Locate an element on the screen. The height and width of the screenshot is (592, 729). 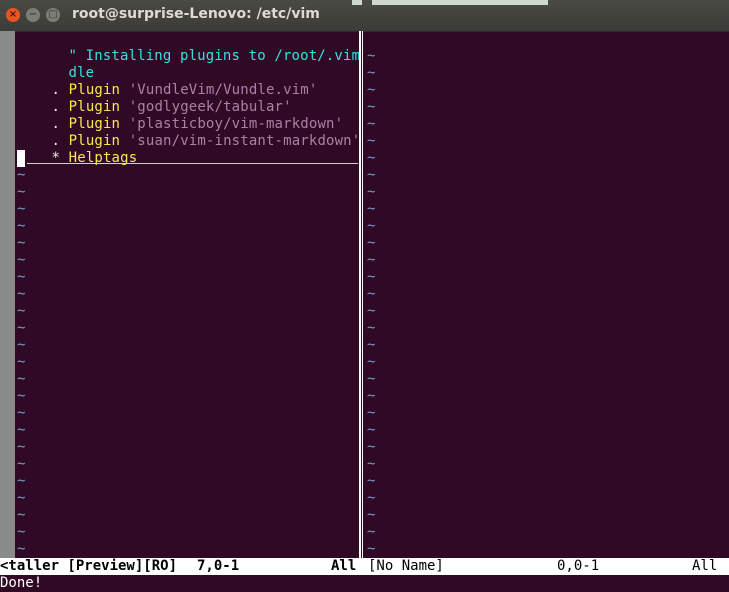
buffer-line-1: " Installing plugins to /root/.vim/bun is located at coordinates (188, 47).